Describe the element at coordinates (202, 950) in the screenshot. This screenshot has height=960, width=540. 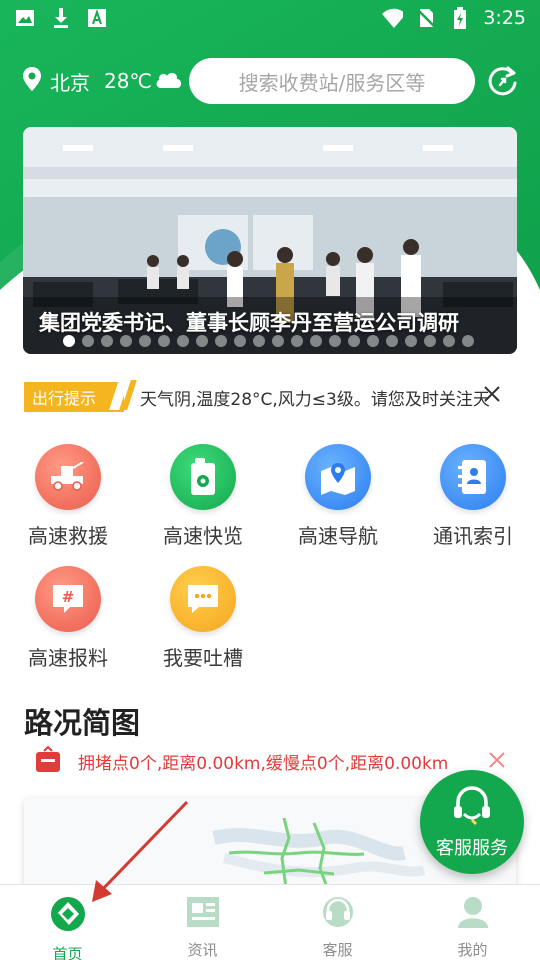
I see `nav-label: 资讯` at that location.